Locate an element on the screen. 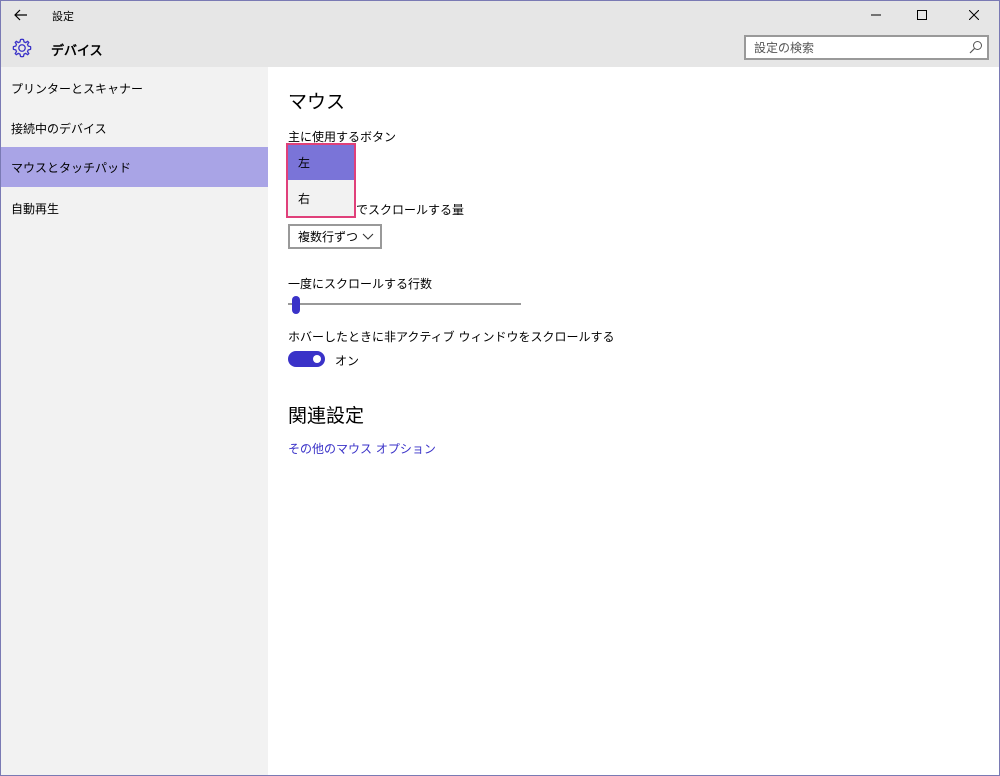 Image resolution: width=1000 pixels, height=776 pixels. chevron-down-icon is located at coordinates (368, 236).